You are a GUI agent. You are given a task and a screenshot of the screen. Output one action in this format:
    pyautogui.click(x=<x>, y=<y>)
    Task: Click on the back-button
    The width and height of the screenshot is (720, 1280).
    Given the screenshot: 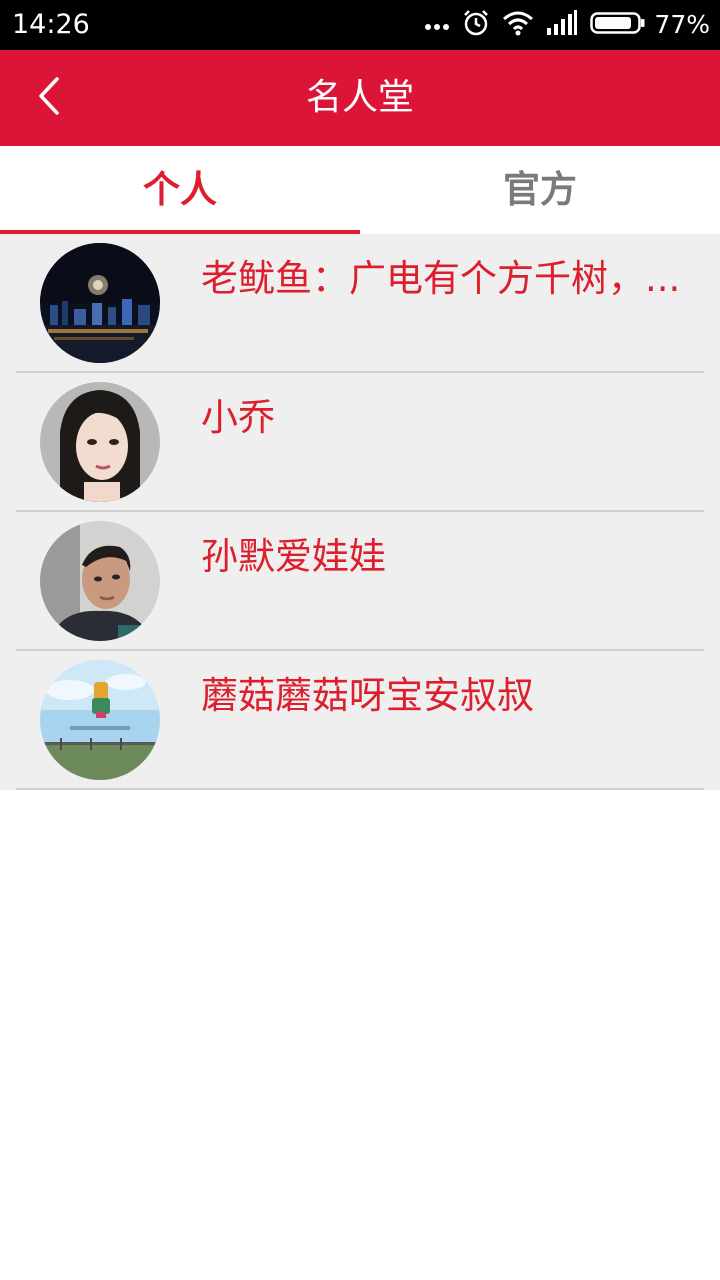 What is the action you would take?
    pyautogui.click(x=50, y=98)
    